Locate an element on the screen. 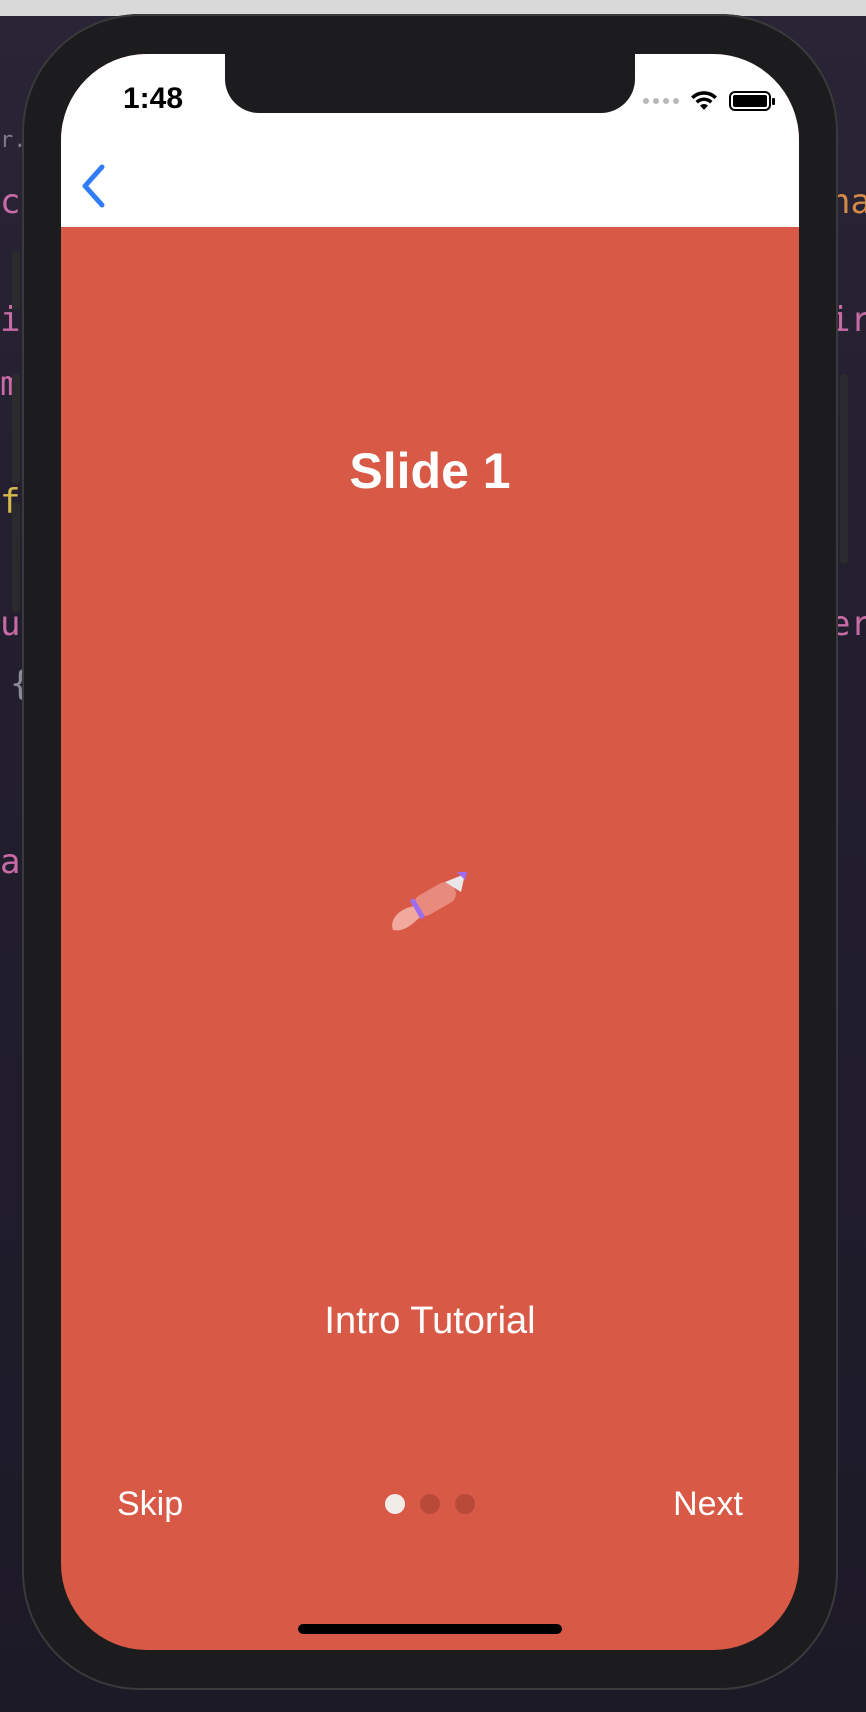 The width and height of the screenshot is (866, 1712). navigation-header: 1:48 is located at coordinates (430, 140).